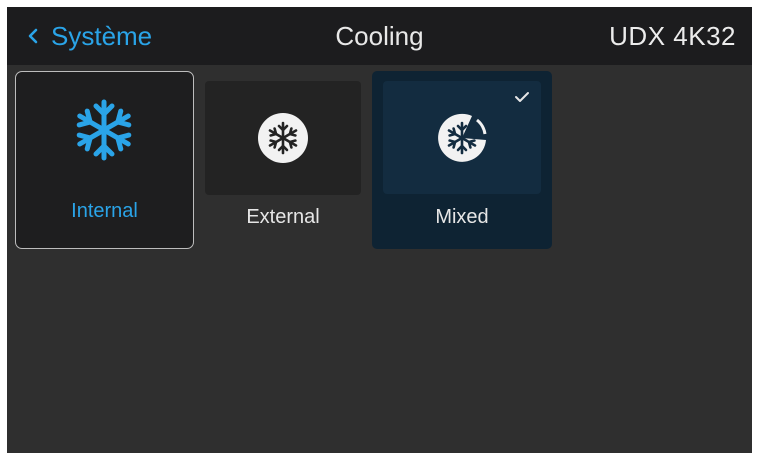 Image resolution: width=759 pixels, height=459 pixels. Describe the element at coordinates (379, 36) in the screenshot. I see `header-bar: Système Cooling UDX 4K32` at that location.